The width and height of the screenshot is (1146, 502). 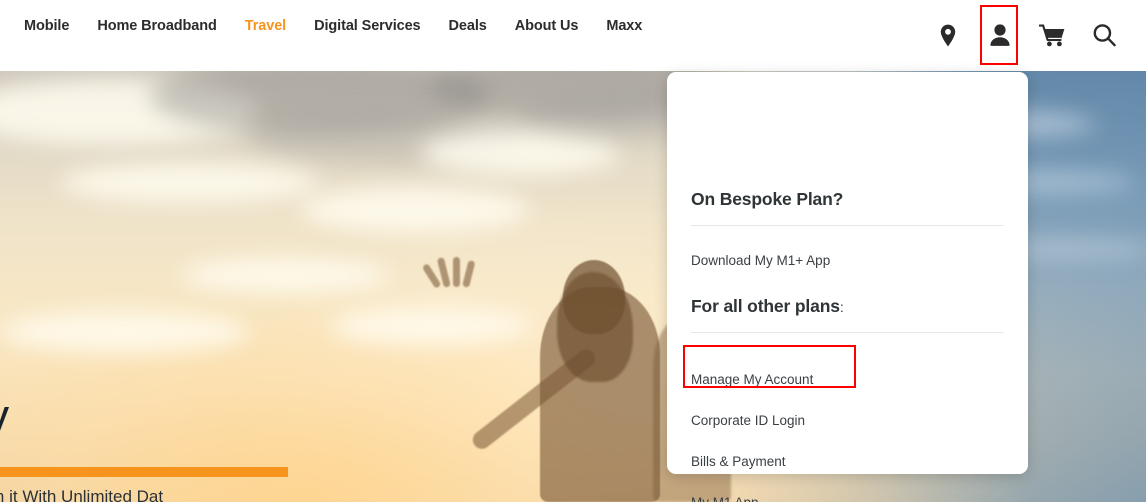 I want to click on other-plans-heading-text: For all other plans, so click(x=765, y=306).